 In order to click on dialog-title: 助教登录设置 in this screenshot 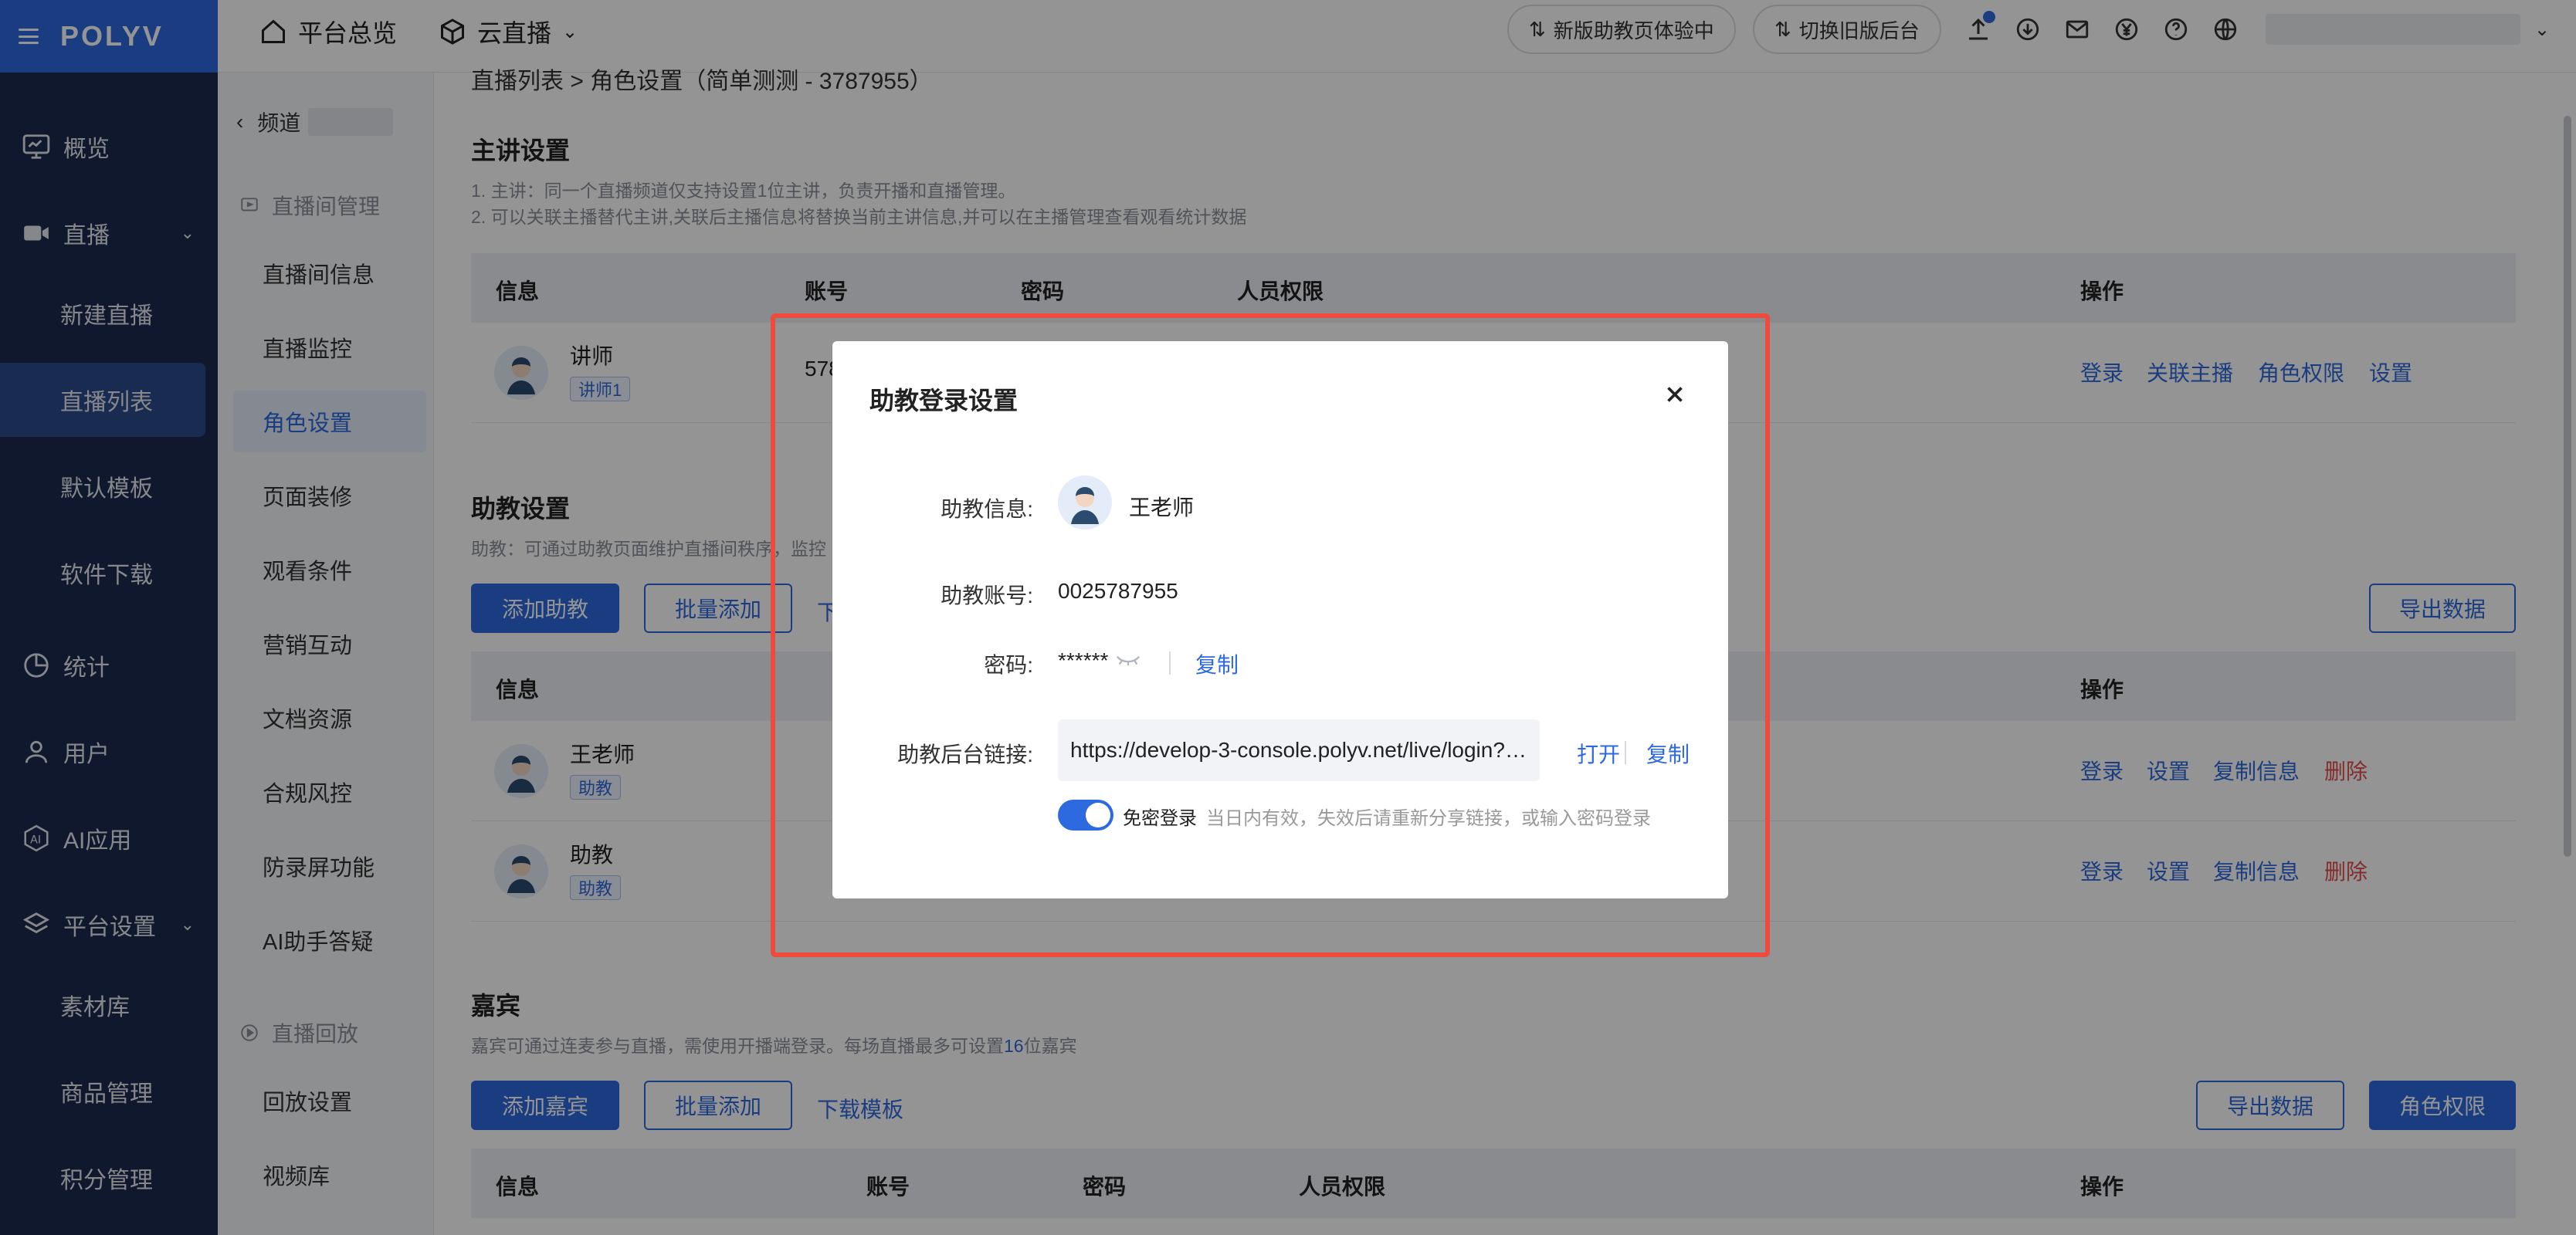, I will do `click(944, 400)`.